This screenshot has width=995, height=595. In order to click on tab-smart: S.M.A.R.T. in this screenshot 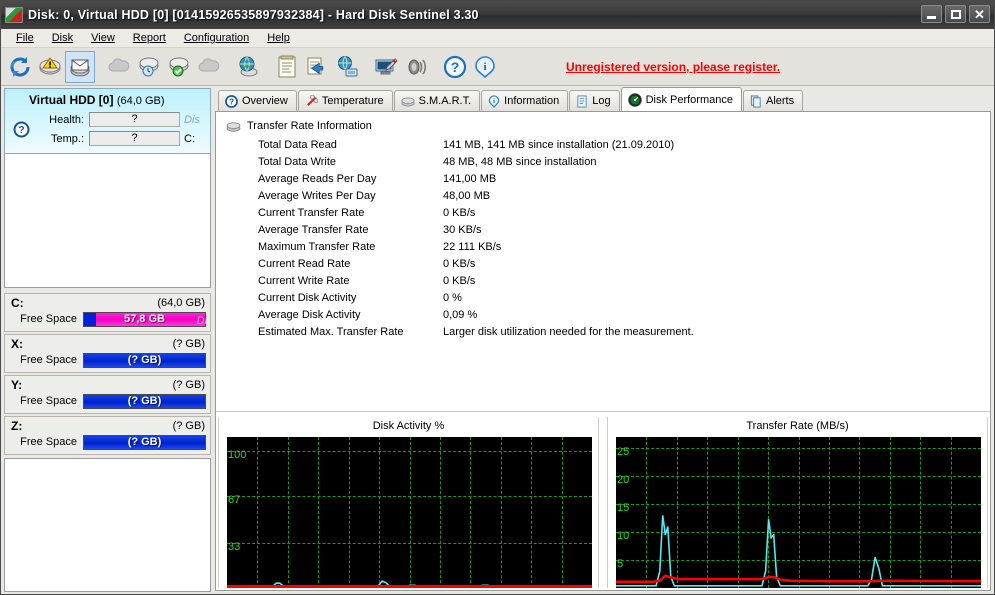, I will do `click(437, 100)`.